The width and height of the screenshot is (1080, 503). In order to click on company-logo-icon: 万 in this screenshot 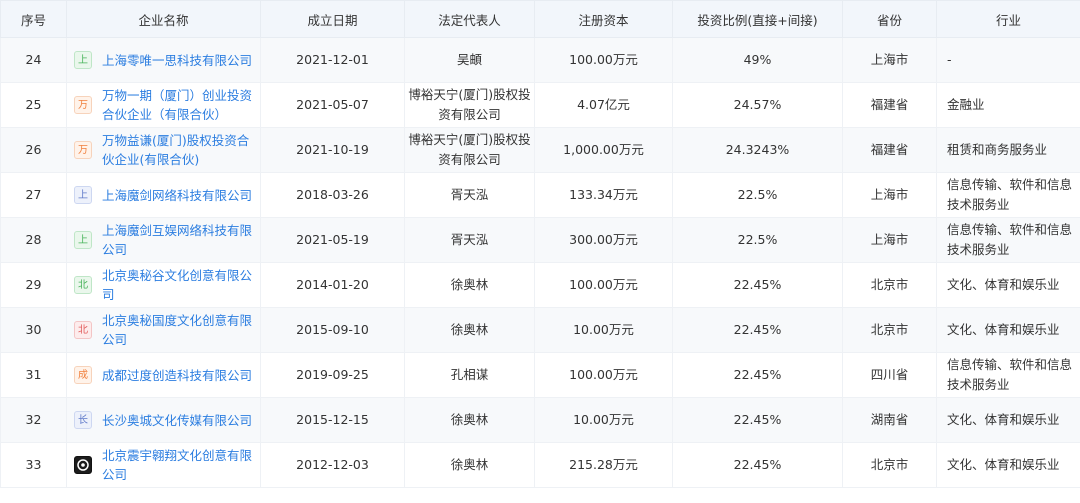, I will do `click(83, 105)`.